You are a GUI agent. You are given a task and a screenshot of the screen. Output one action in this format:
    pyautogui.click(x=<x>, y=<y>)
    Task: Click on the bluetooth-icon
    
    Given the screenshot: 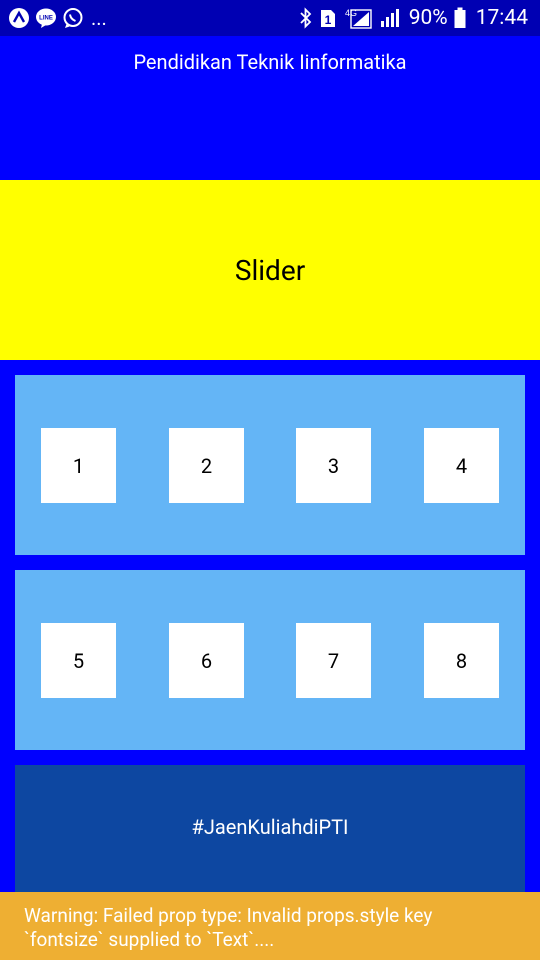 What is the action you would take?
    pyautogui.click(x=305, y=18)
    